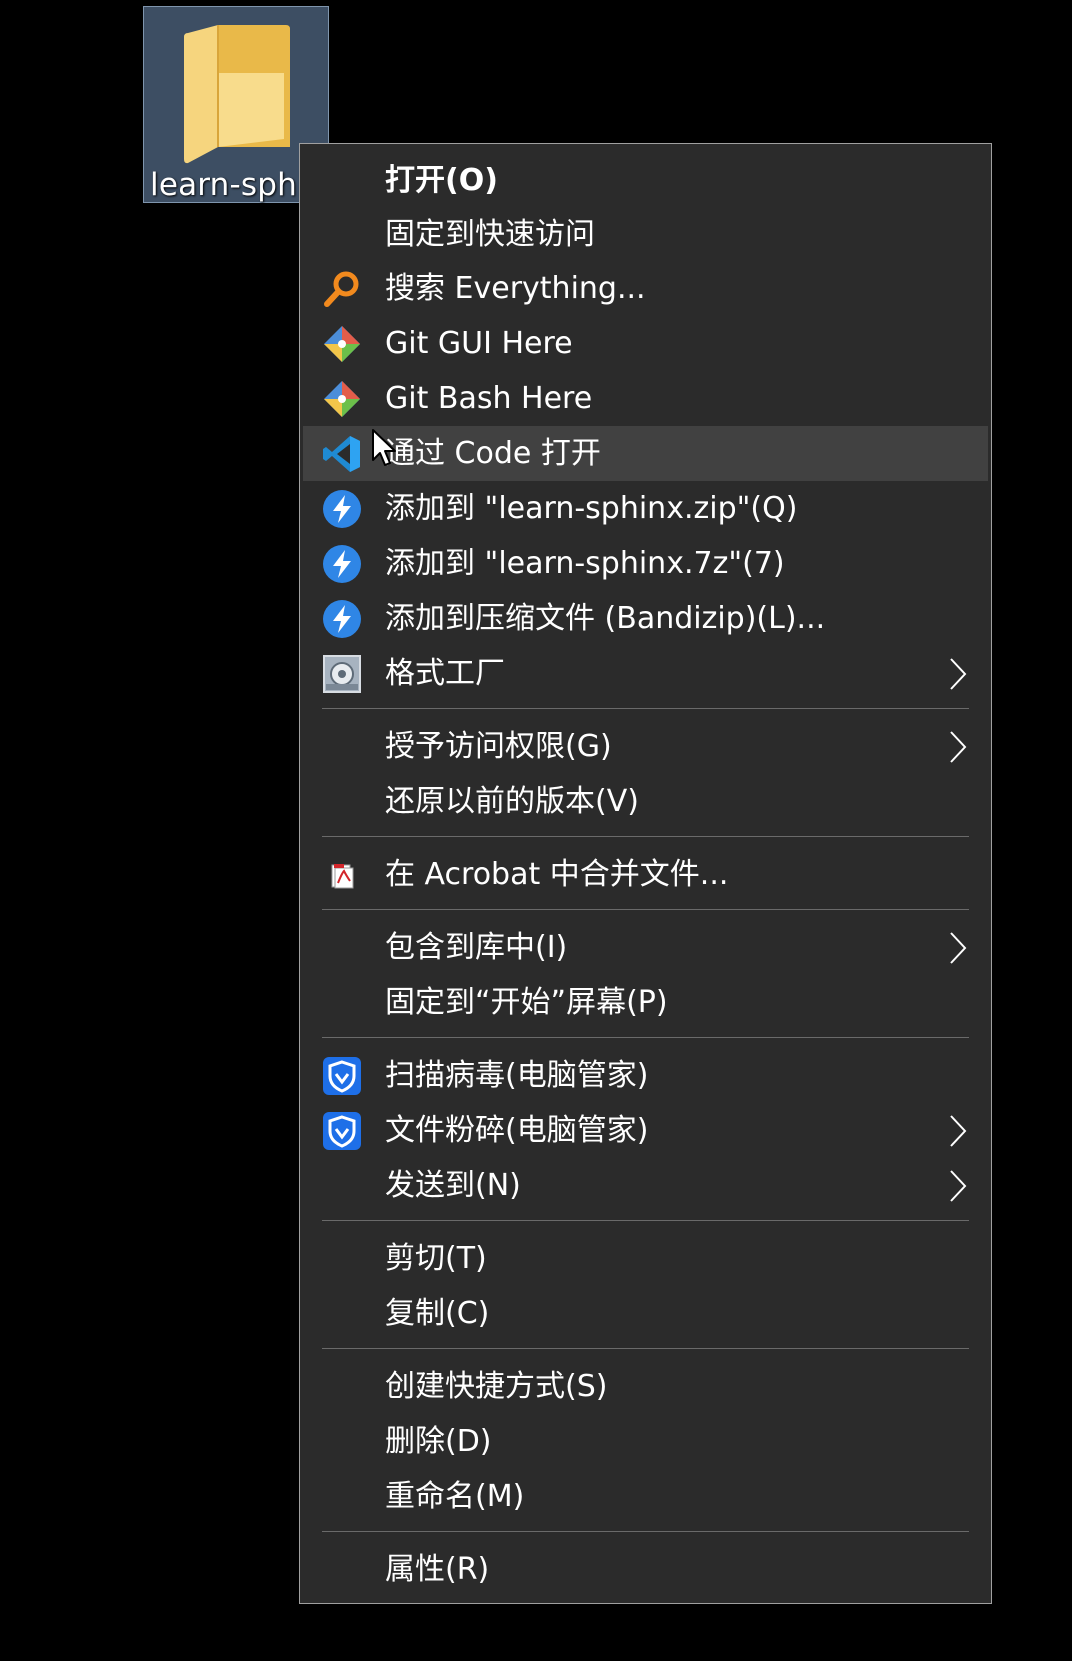 This screenshot has width=1072, height=1661. I want to click on menu-item-open-with-code: 通过 Code 打开, so click(645, 453).